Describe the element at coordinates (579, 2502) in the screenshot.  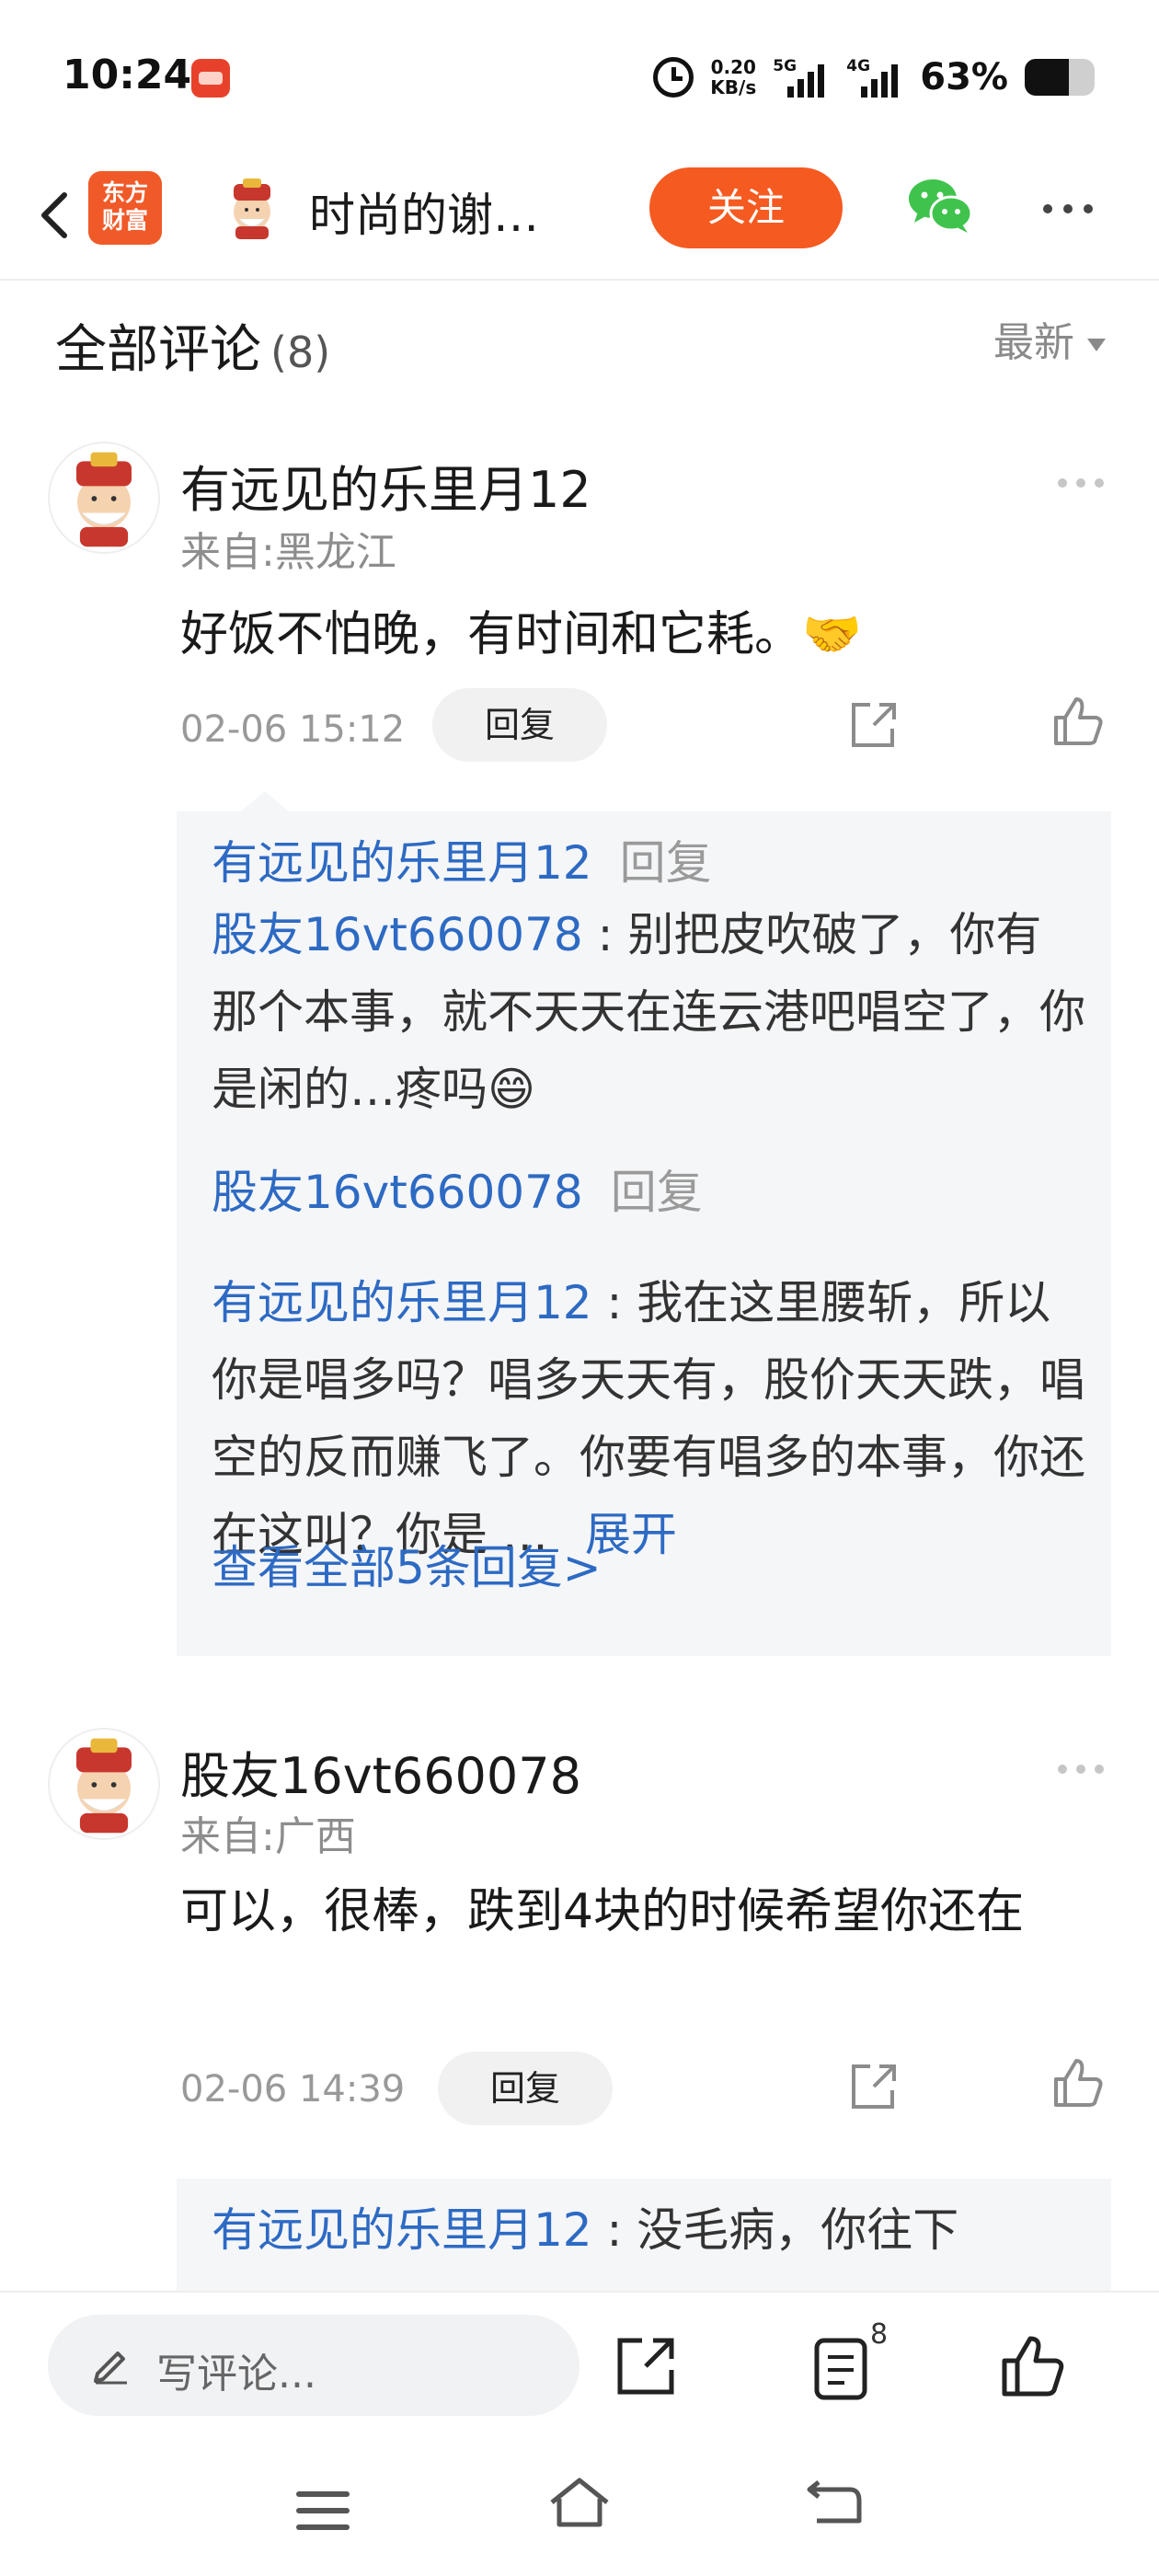
I see `home-icon` at that location.